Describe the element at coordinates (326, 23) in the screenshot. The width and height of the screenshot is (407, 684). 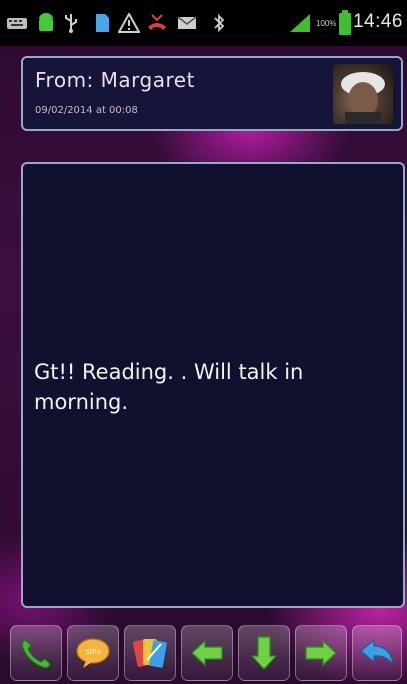
I see `battery-percent: 100%` at that location.